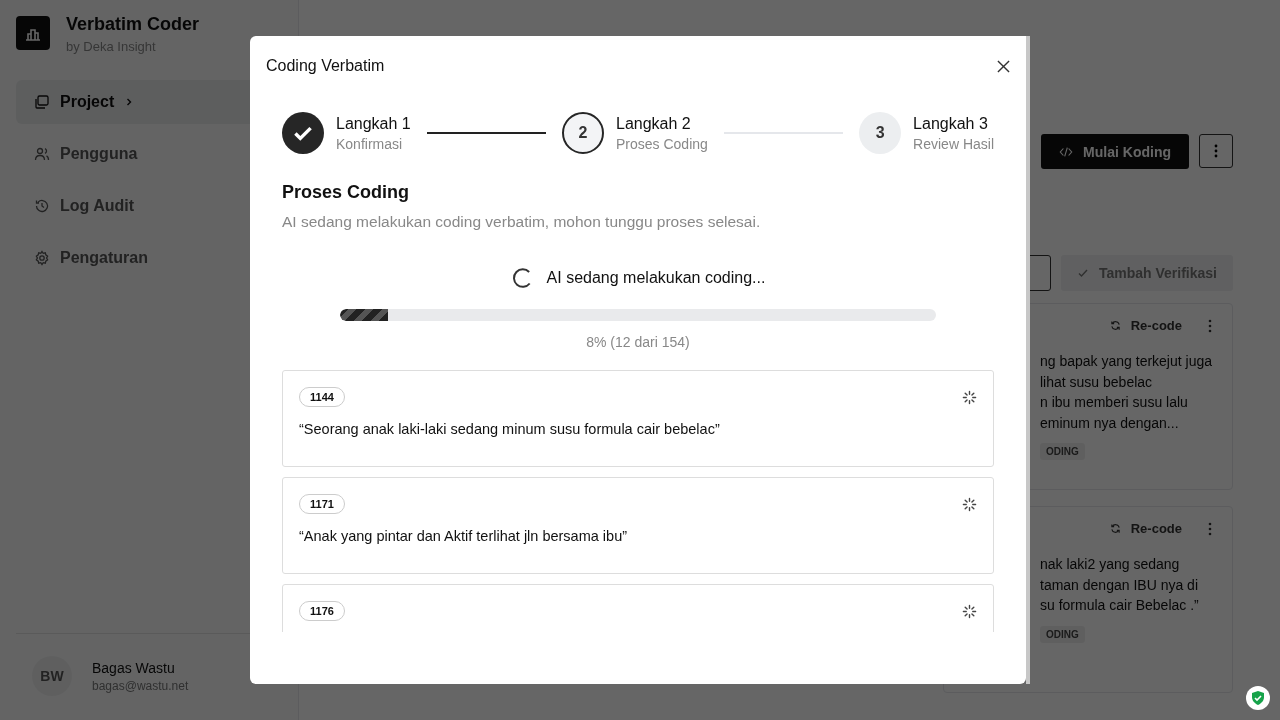 This screenshot has height=720, width=1280. What do you see at coordinates (42, 258) in the screenshot?
I see `settings-icon` at bounding box center [42, 258].